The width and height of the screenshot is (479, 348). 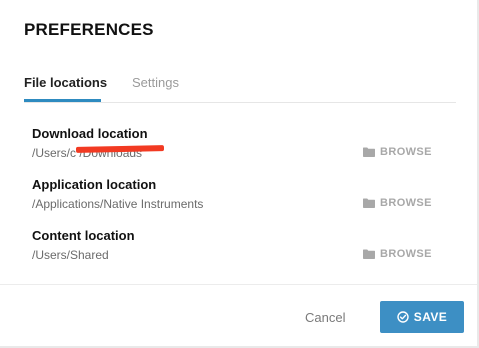 I want to click on download-location-path: /Users/c /Downloads, so click(x=98, y=152).